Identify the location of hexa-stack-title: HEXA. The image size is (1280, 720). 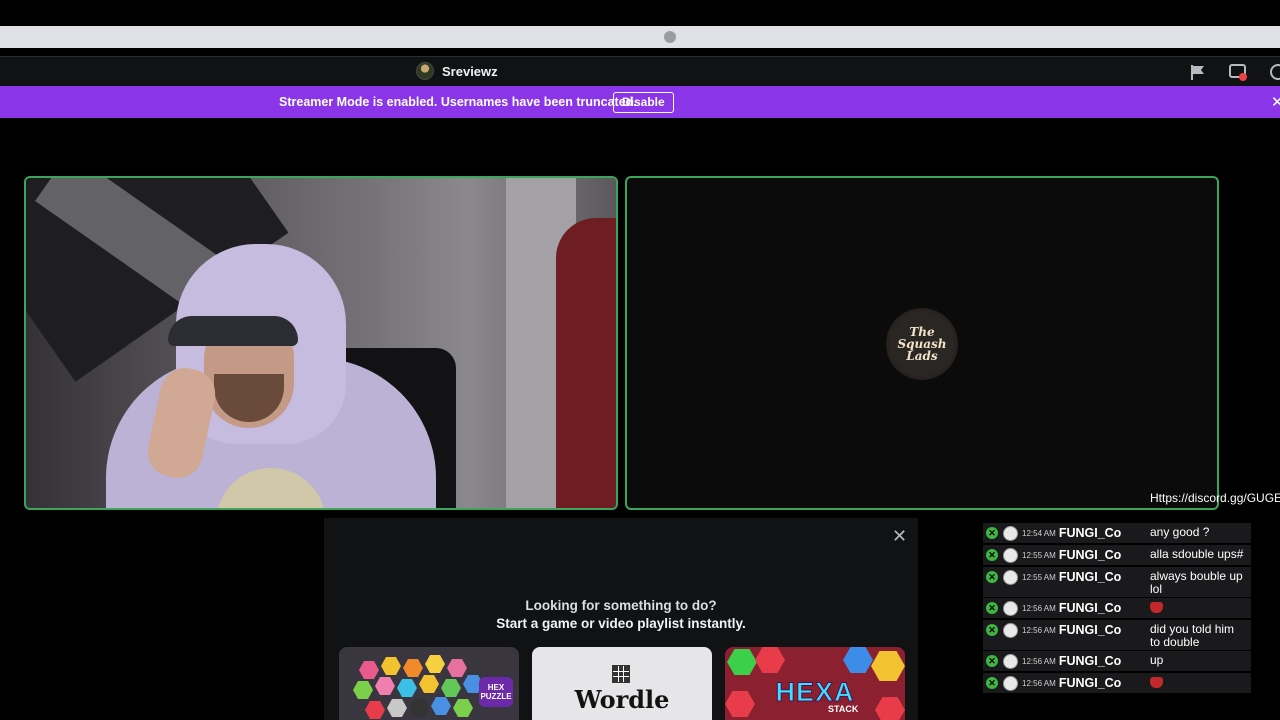
(815, 692).